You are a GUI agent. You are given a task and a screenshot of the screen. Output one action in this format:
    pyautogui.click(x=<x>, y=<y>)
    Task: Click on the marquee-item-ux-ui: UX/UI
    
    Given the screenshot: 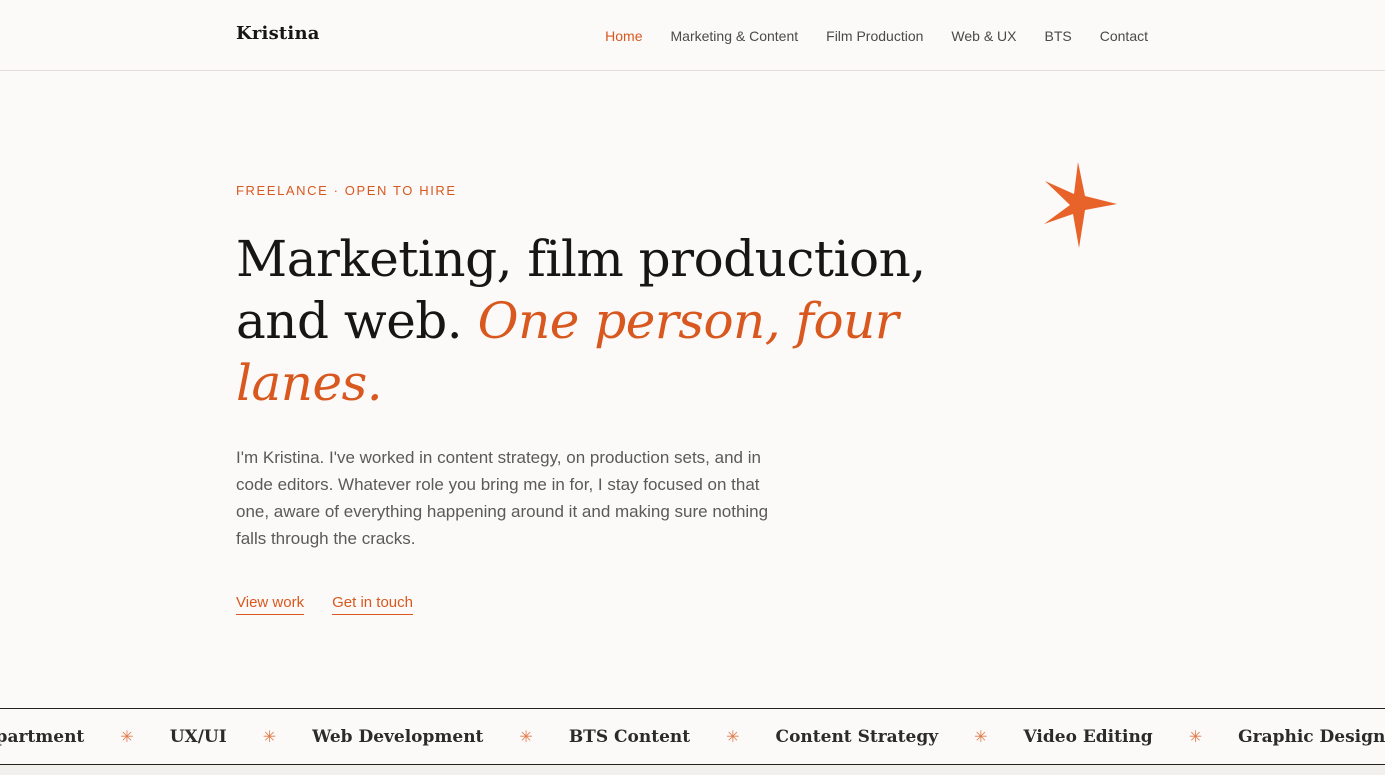 What is the action you would take?
    pyautogui.click(x=198, y=736)
    